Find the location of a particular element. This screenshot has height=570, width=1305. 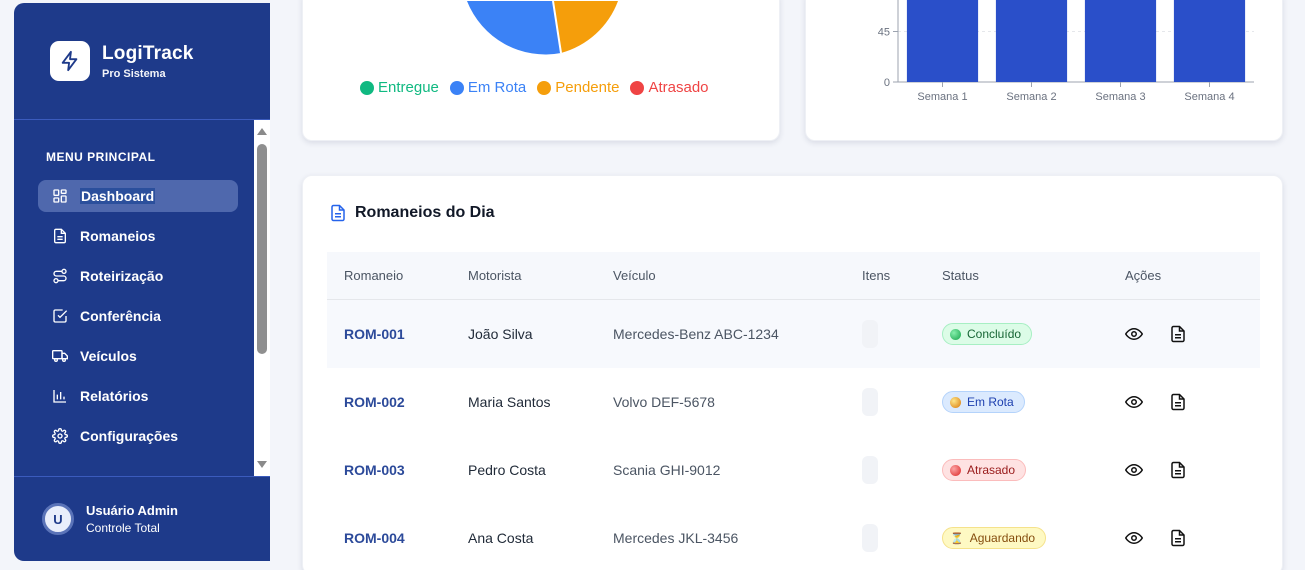

legend-label: Entregue is located at coordinates (408, 87).